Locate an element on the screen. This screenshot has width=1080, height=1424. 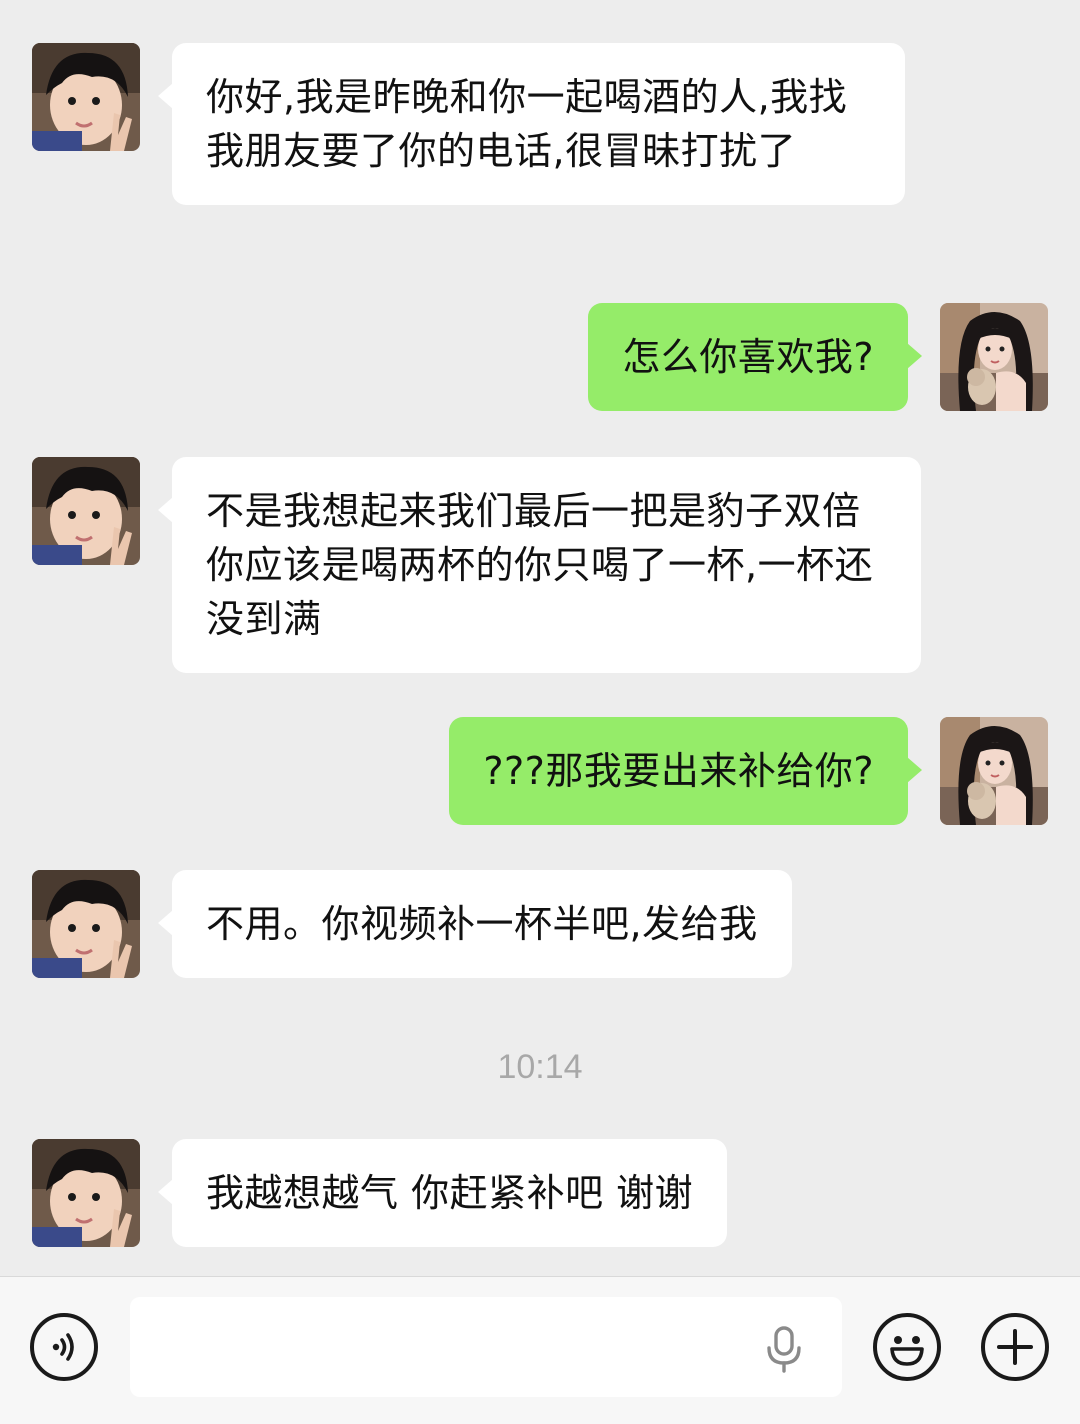
incoming-message-bubble: 不是我想起来我们最后一把是豹子双倍你应该是喝两杯的你只喝了一杯,一杯还没到满 is located at coordinates (539, 565).